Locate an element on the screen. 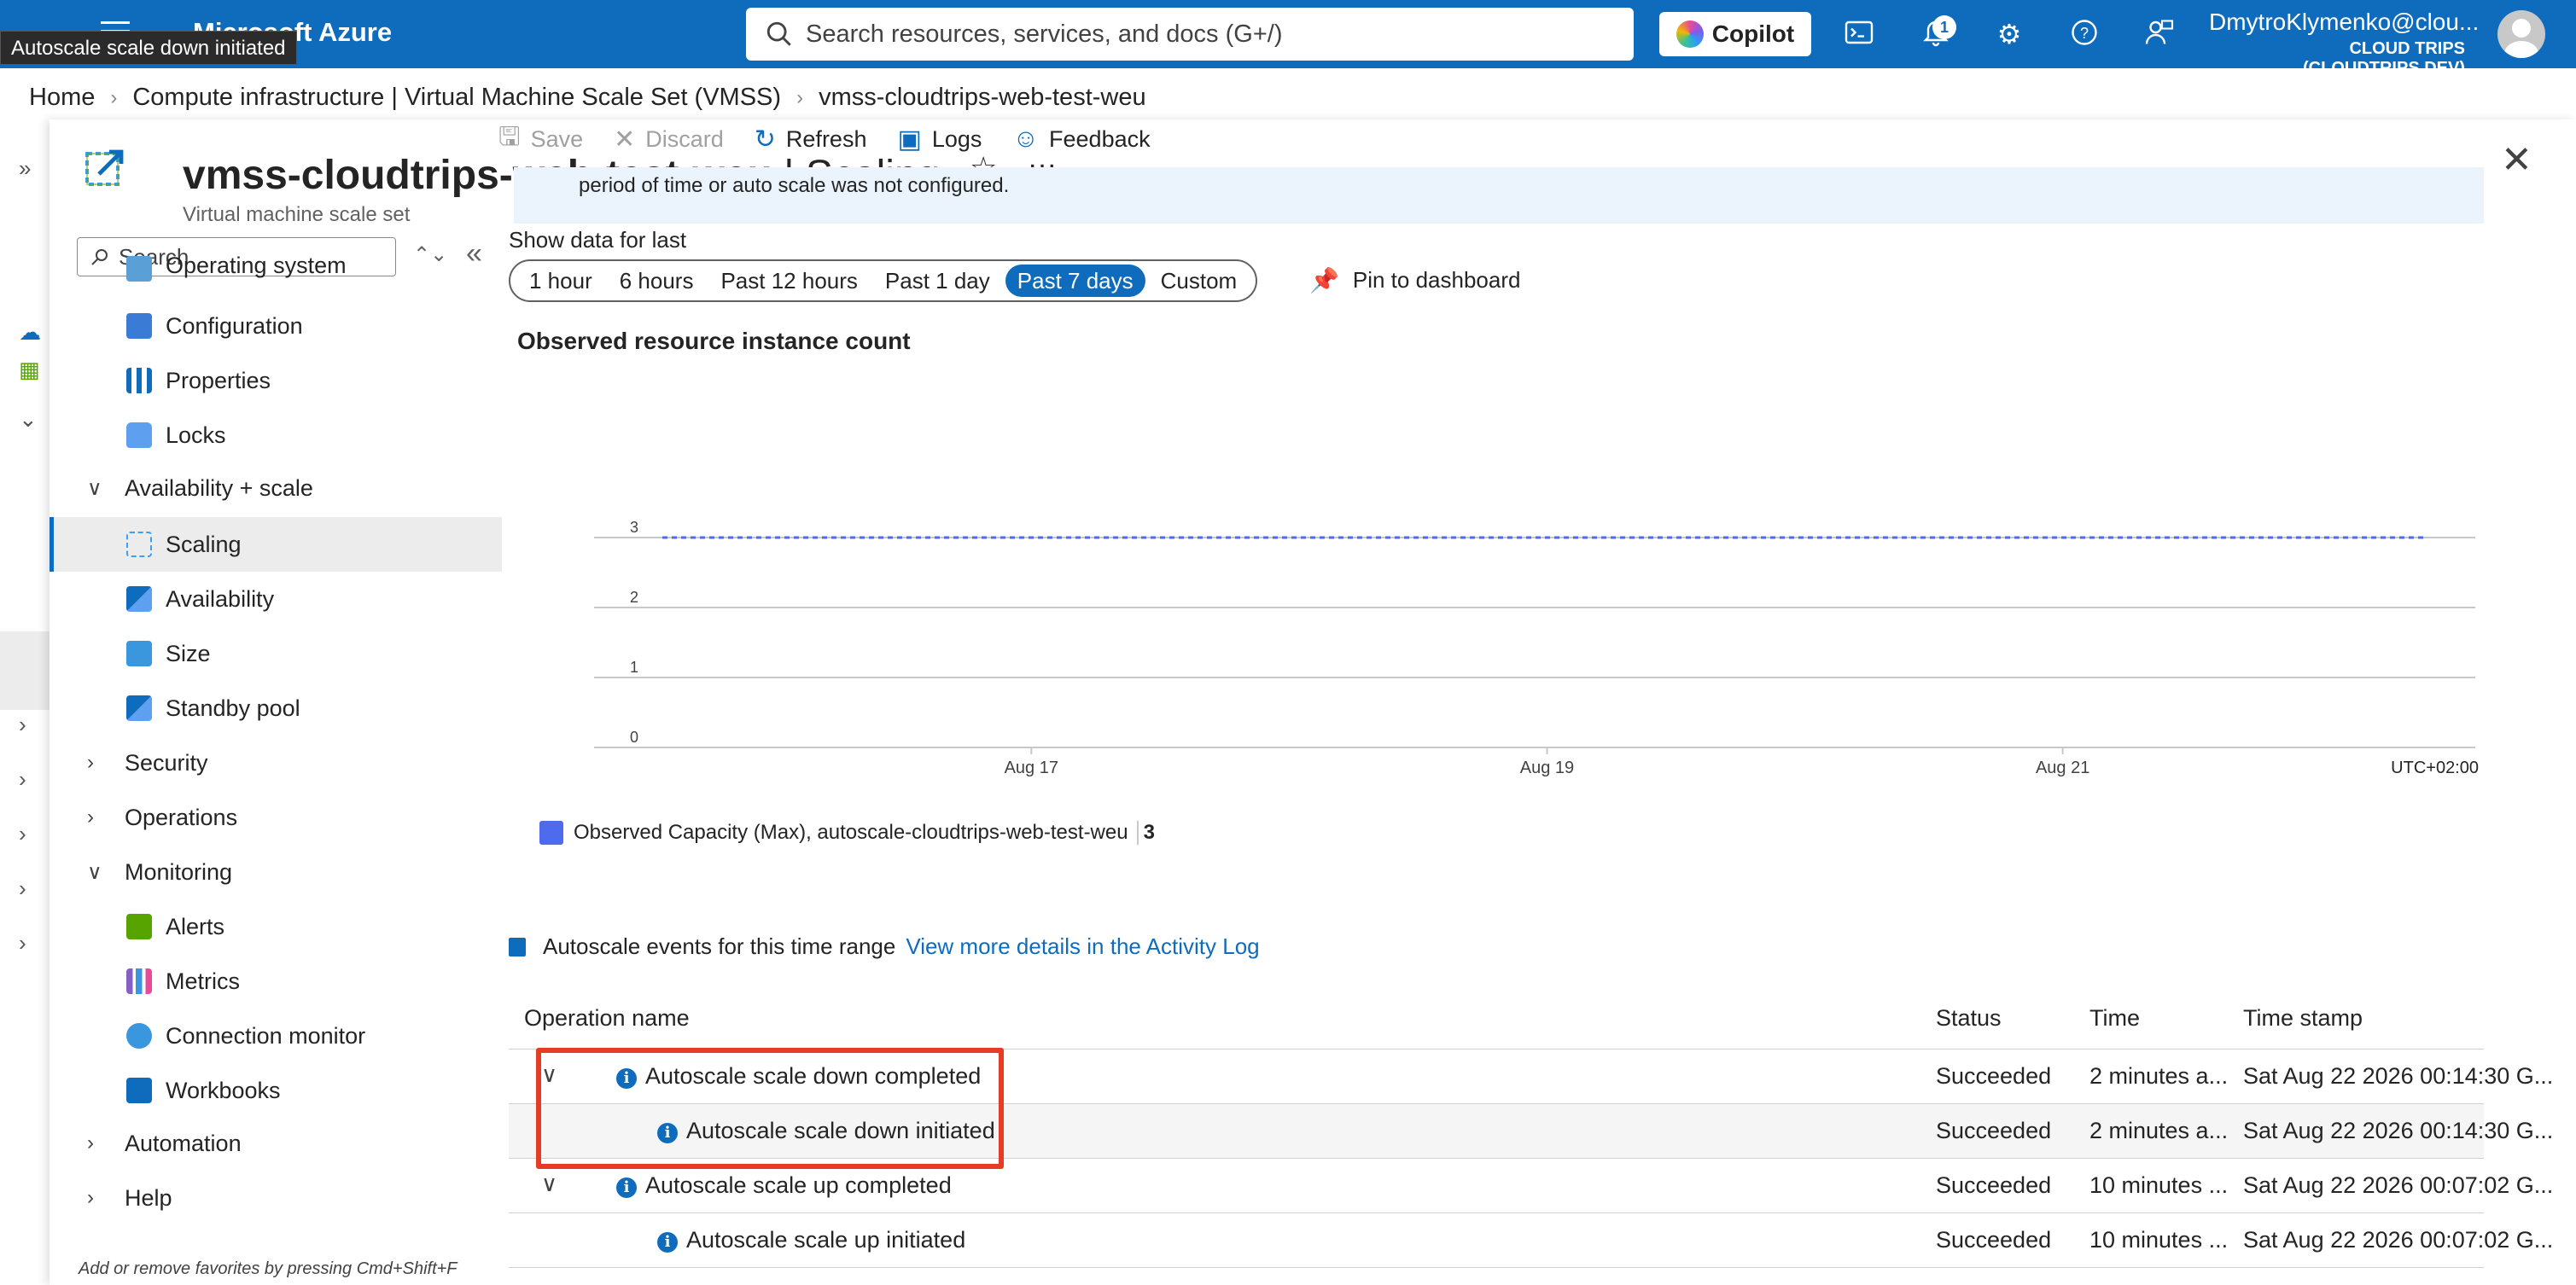 This screenshot has width=2576, height=1285. rail-grid-icon: ▦ is located at coordinates (29, 370).